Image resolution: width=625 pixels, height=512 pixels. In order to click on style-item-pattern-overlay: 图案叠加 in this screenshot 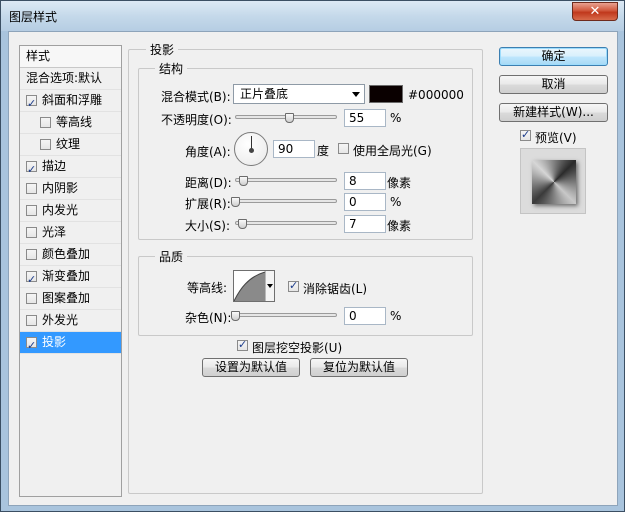, I will do `click(70, 299)`.